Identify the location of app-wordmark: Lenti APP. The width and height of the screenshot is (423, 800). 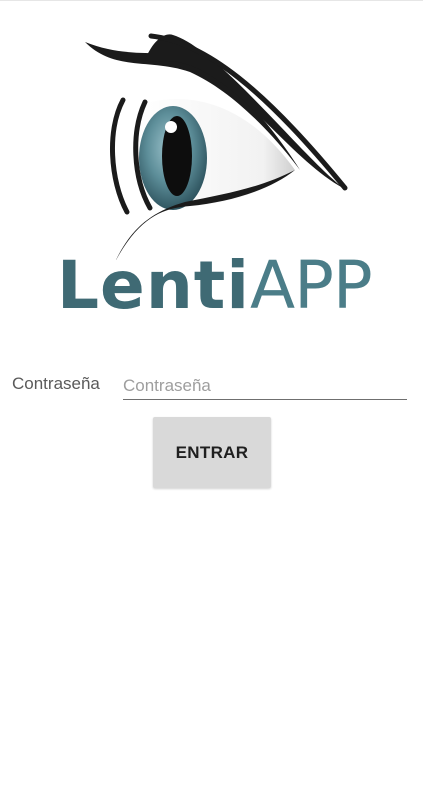
(215, 285).